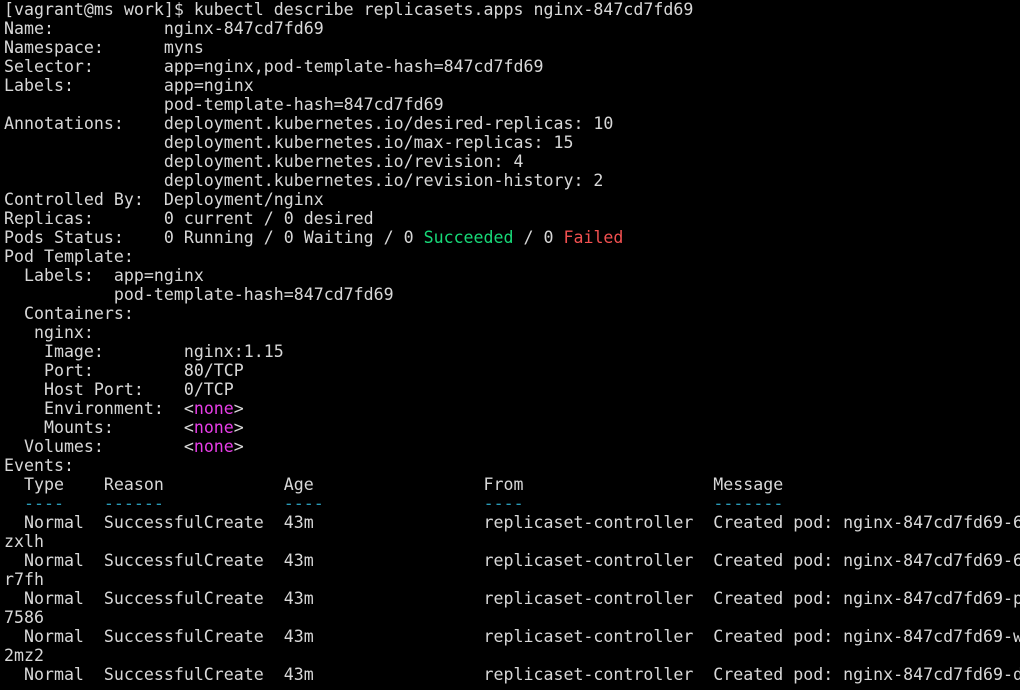 Image resolution: width=1020 pixels, height=690 pixels. I want to click on terminal-text-green: Succeeded, so click(468, 237).